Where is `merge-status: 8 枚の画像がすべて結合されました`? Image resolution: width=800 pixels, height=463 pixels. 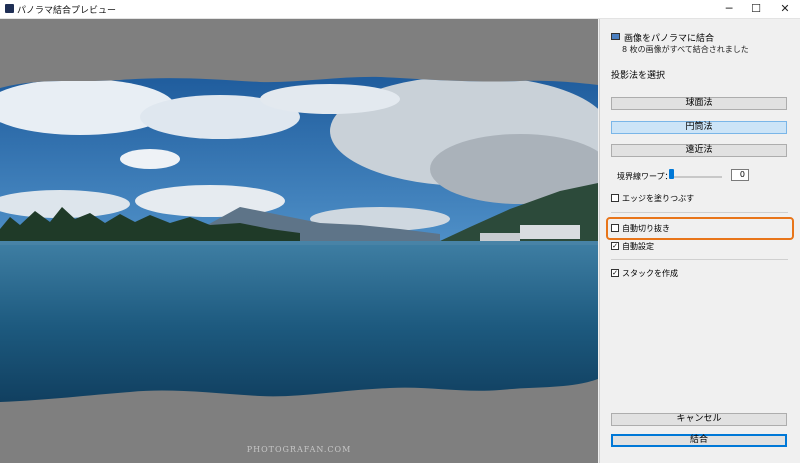 merge-status: 8 枚の画像がすべて結合されました is located at coordinates (685, 49).